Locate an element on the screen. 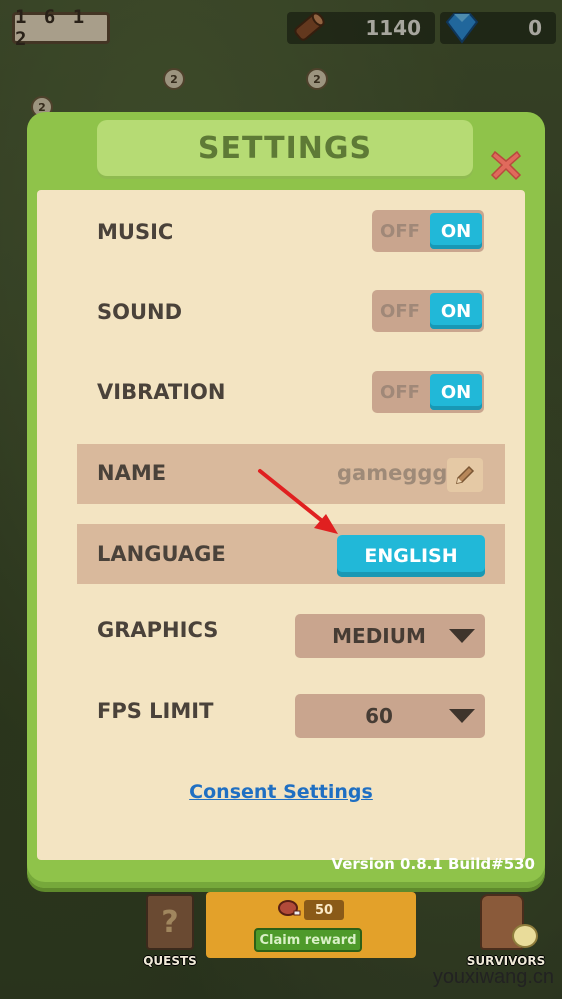 The image size is (562, 999). page-title: SETTINGS is located at coordinates (285, 148).